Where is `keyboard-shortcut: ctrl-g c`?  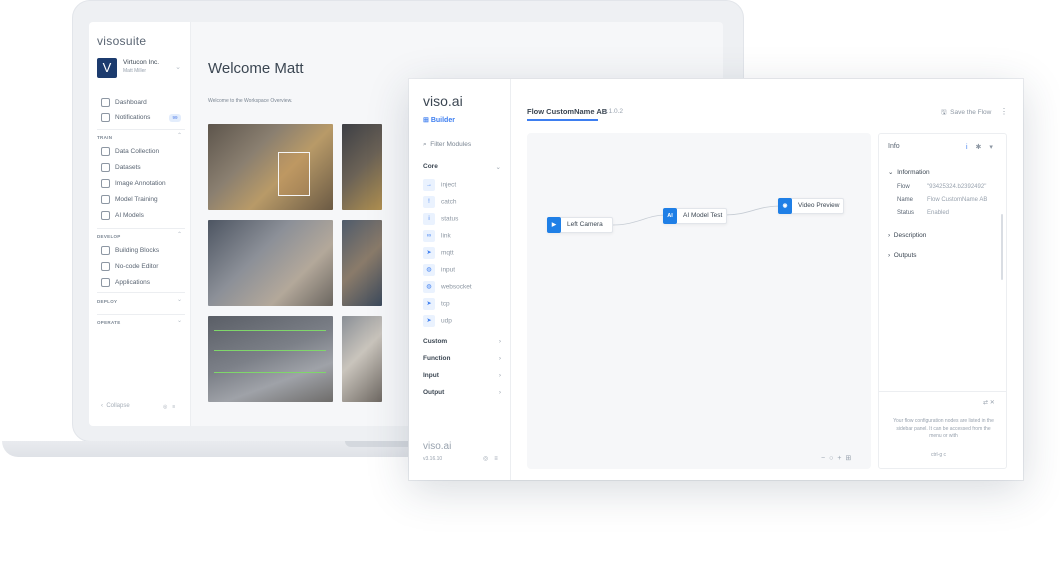
keyboard-shortcut: ctrl-g c is located at coordinates (938, 455).